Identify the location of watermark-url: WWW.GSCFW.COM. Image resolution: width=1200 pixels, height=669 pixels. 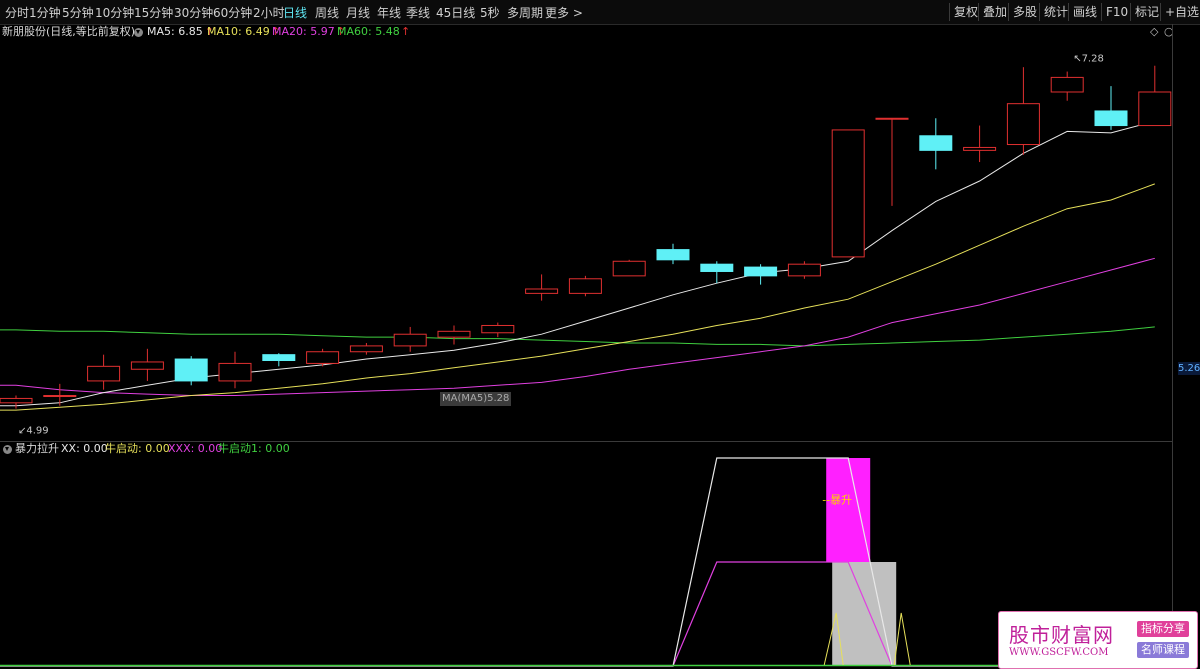
(1059, 652).